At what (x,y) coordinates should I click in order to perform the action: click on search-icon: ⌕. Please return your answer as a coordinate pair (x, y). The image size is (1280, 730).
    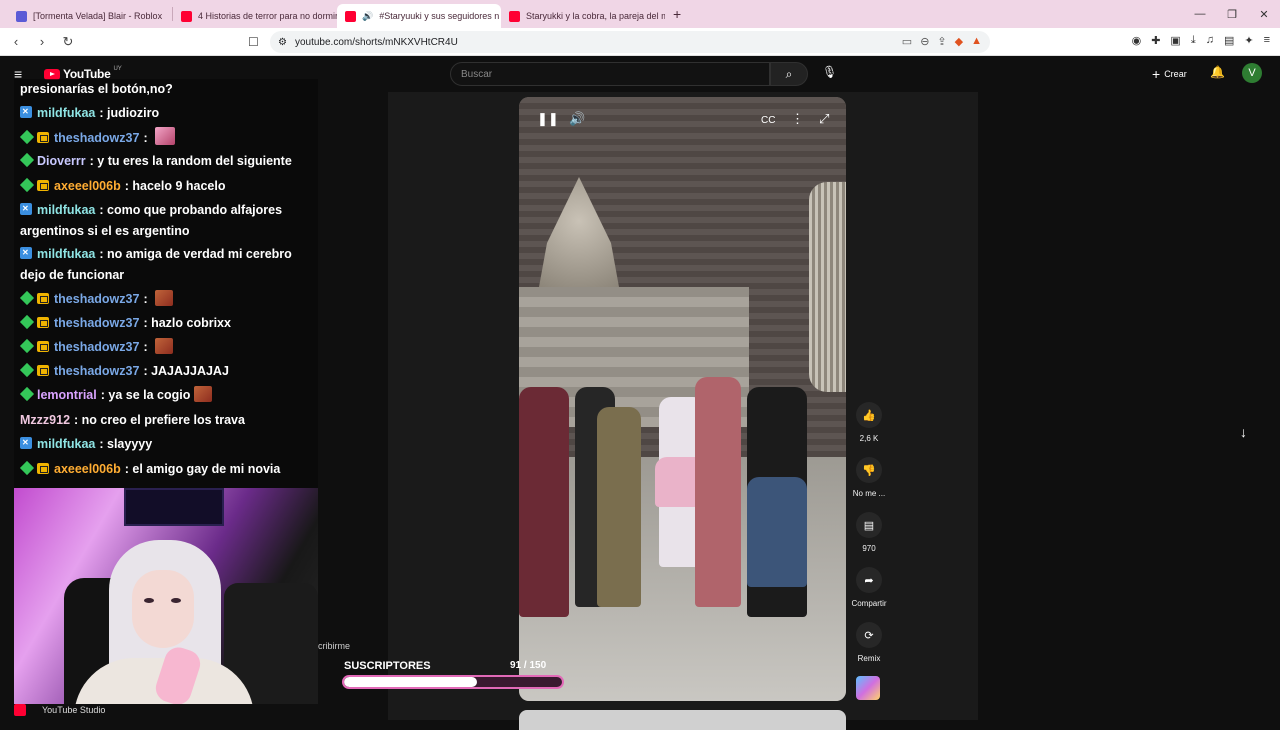
    Looking at the image, I should click on (789, 73).